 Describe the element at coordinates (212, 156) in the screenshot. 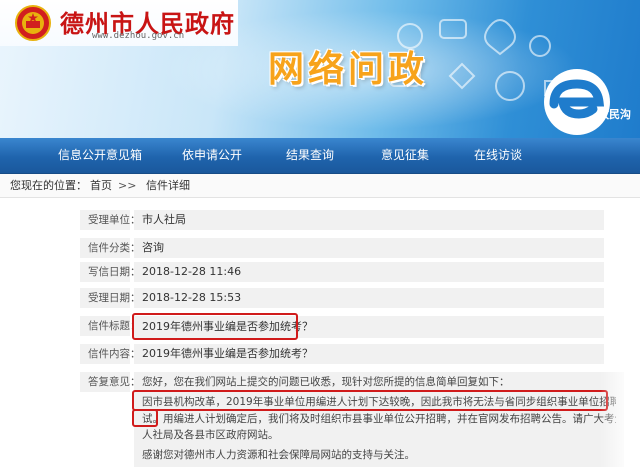

I see `nav-item-apply-disclosure: 依申请公开` at that location.